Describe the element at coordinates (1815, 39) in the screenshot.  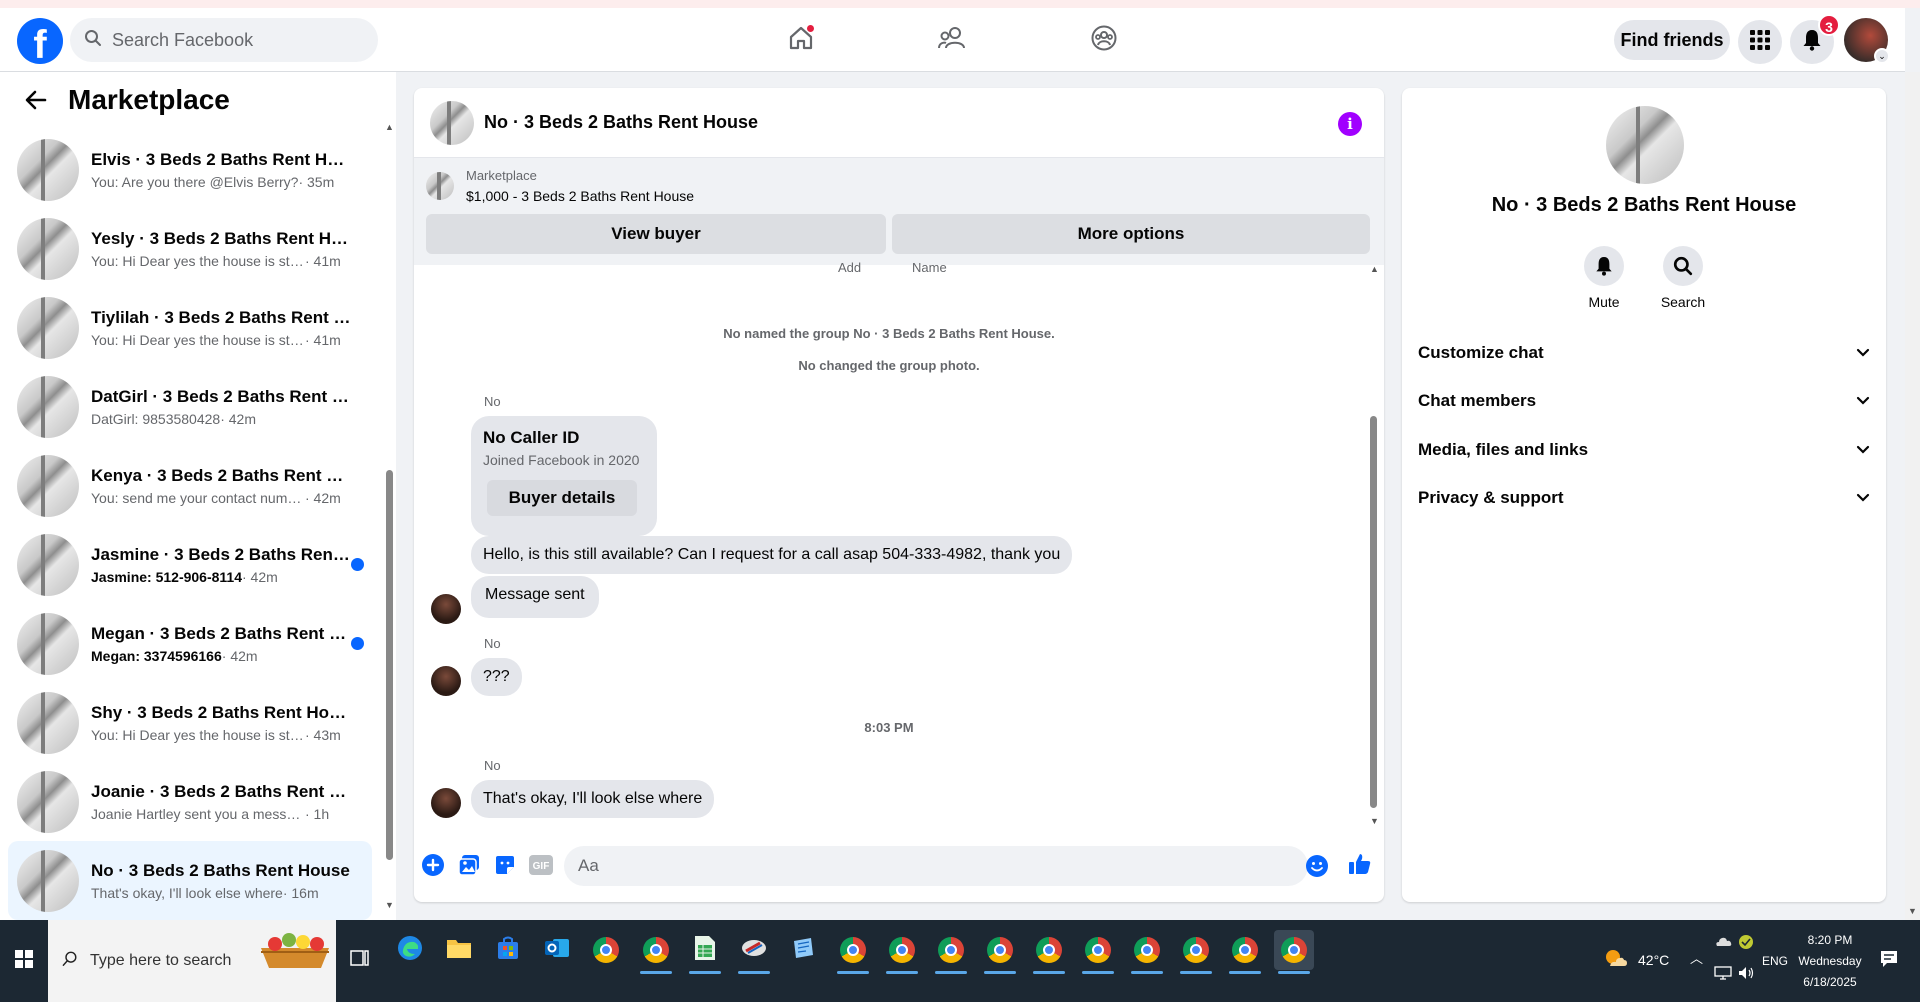
I see `notifications-button: 3` at that location.